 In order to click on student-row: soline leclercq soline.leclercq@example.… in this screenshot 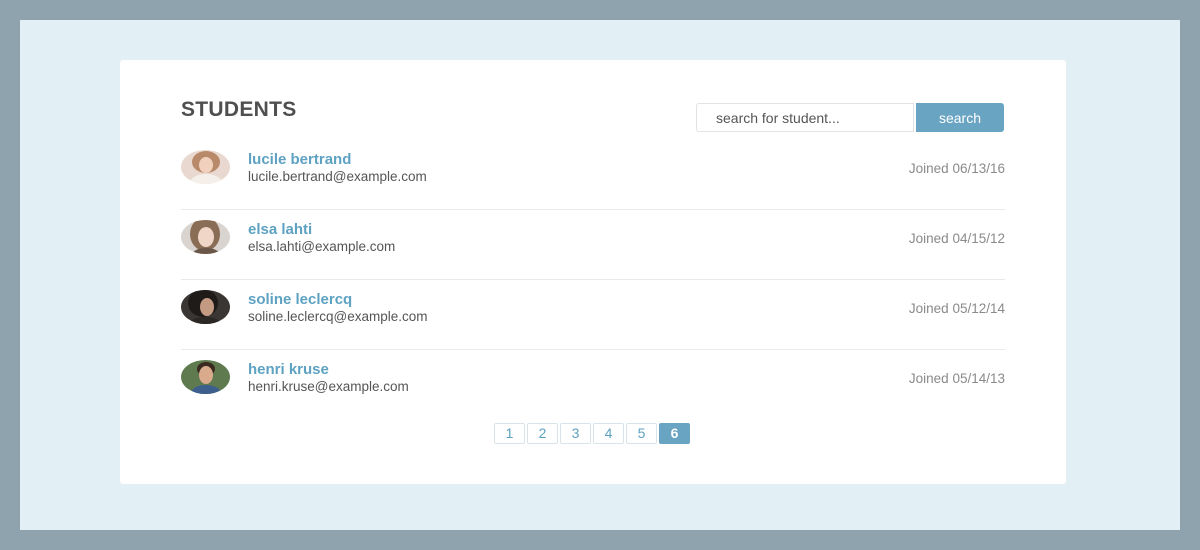, I will do `click(593, 315)`.